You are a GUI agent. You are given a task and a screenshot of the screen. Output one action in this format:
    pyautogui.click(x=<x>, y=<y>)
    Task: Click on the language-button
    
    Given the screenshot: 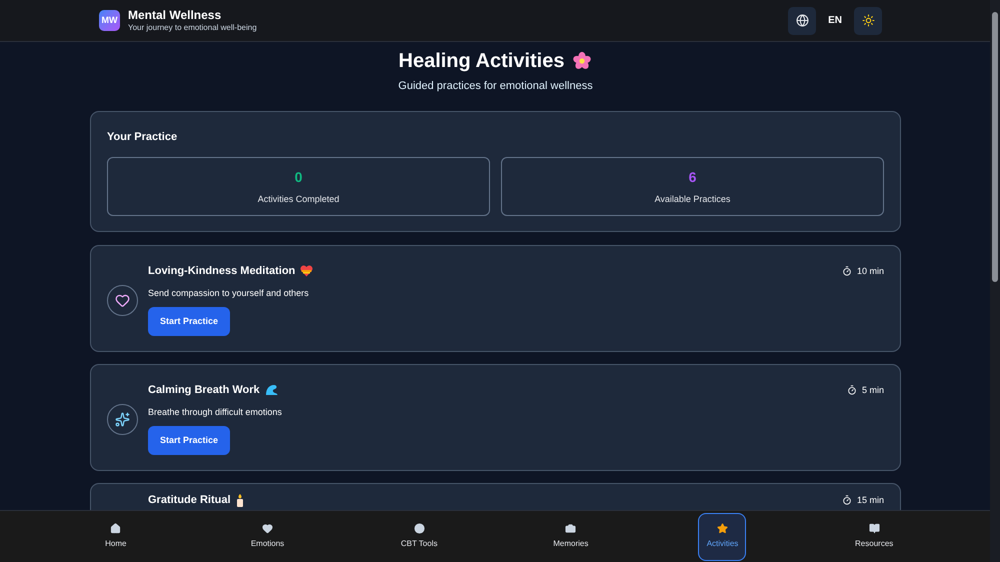 What is the action you would take?
    pyautogui.click(x=802, y=20)
    